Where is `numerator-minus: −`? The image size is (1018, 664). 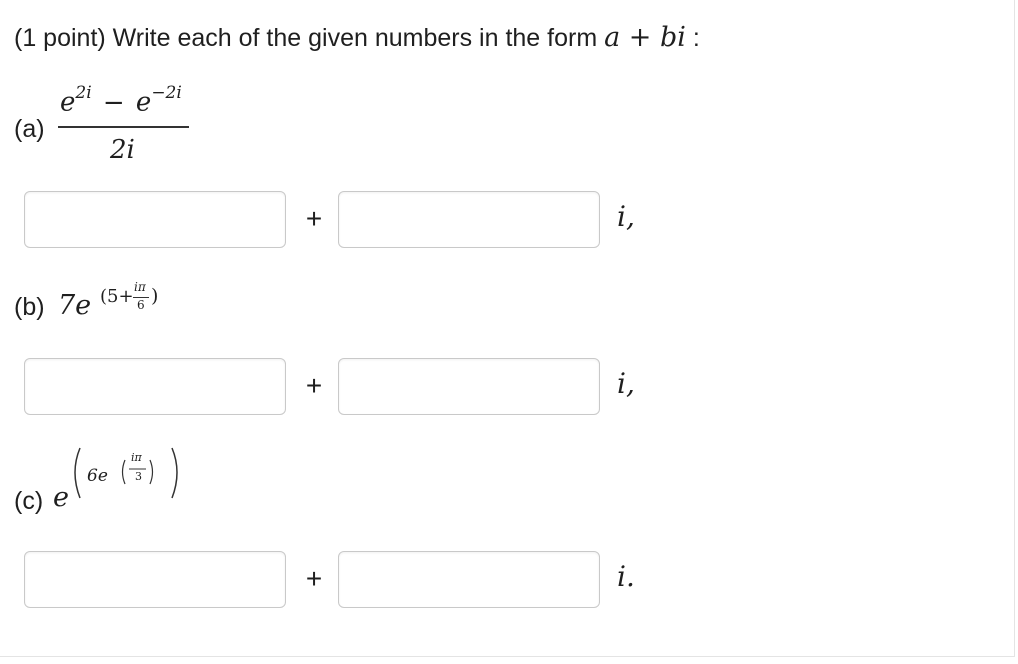
numerator-minus: − is located at coordinates (113, 102).